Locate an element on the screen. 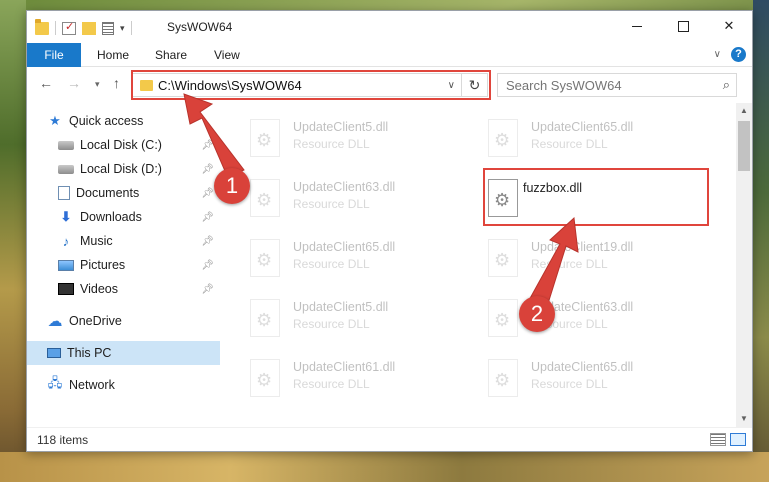 The image size is (769, 482). up-arrow-icon: ↑ is located at coordinates (116, 83).